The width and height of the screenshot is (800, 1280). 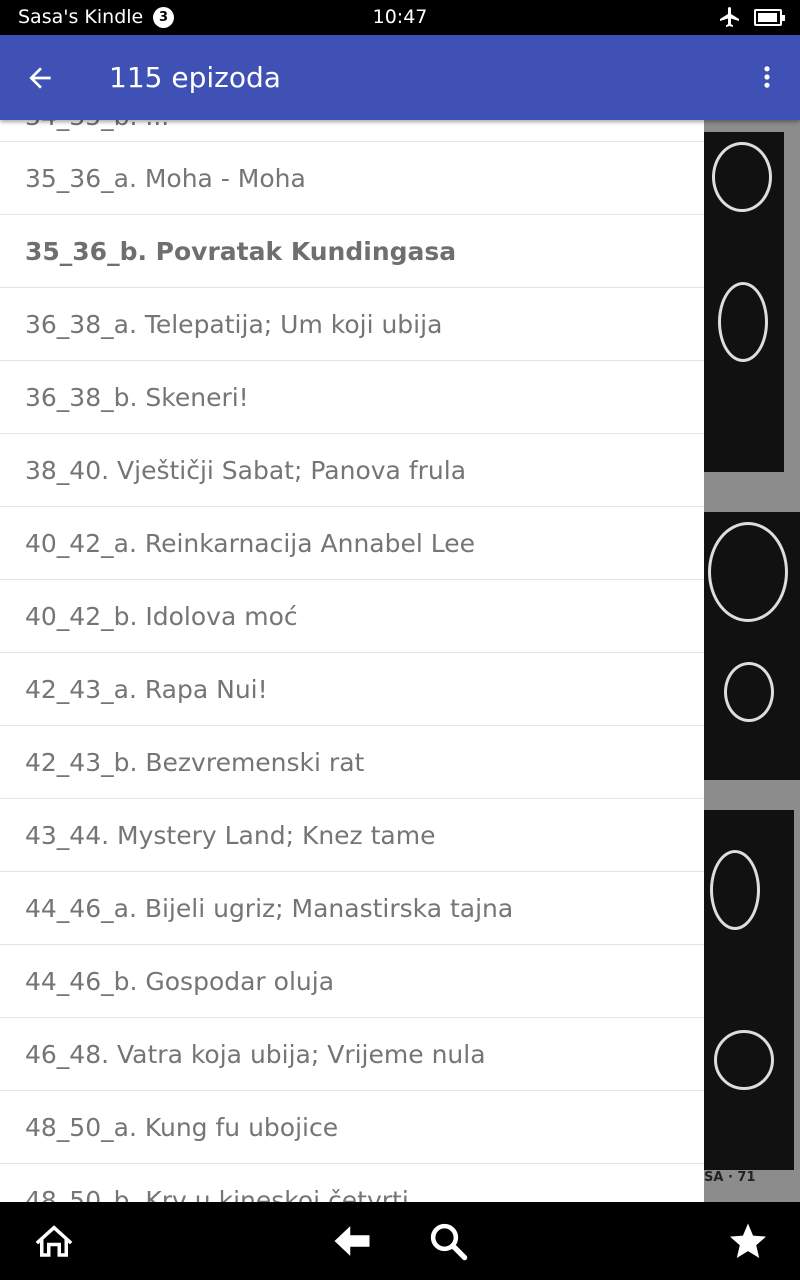 What do you see at coordinates (730, 1177) in the screenshot?
I see `comic-page-number: SA · 71` at bounding box center [730, 1177].